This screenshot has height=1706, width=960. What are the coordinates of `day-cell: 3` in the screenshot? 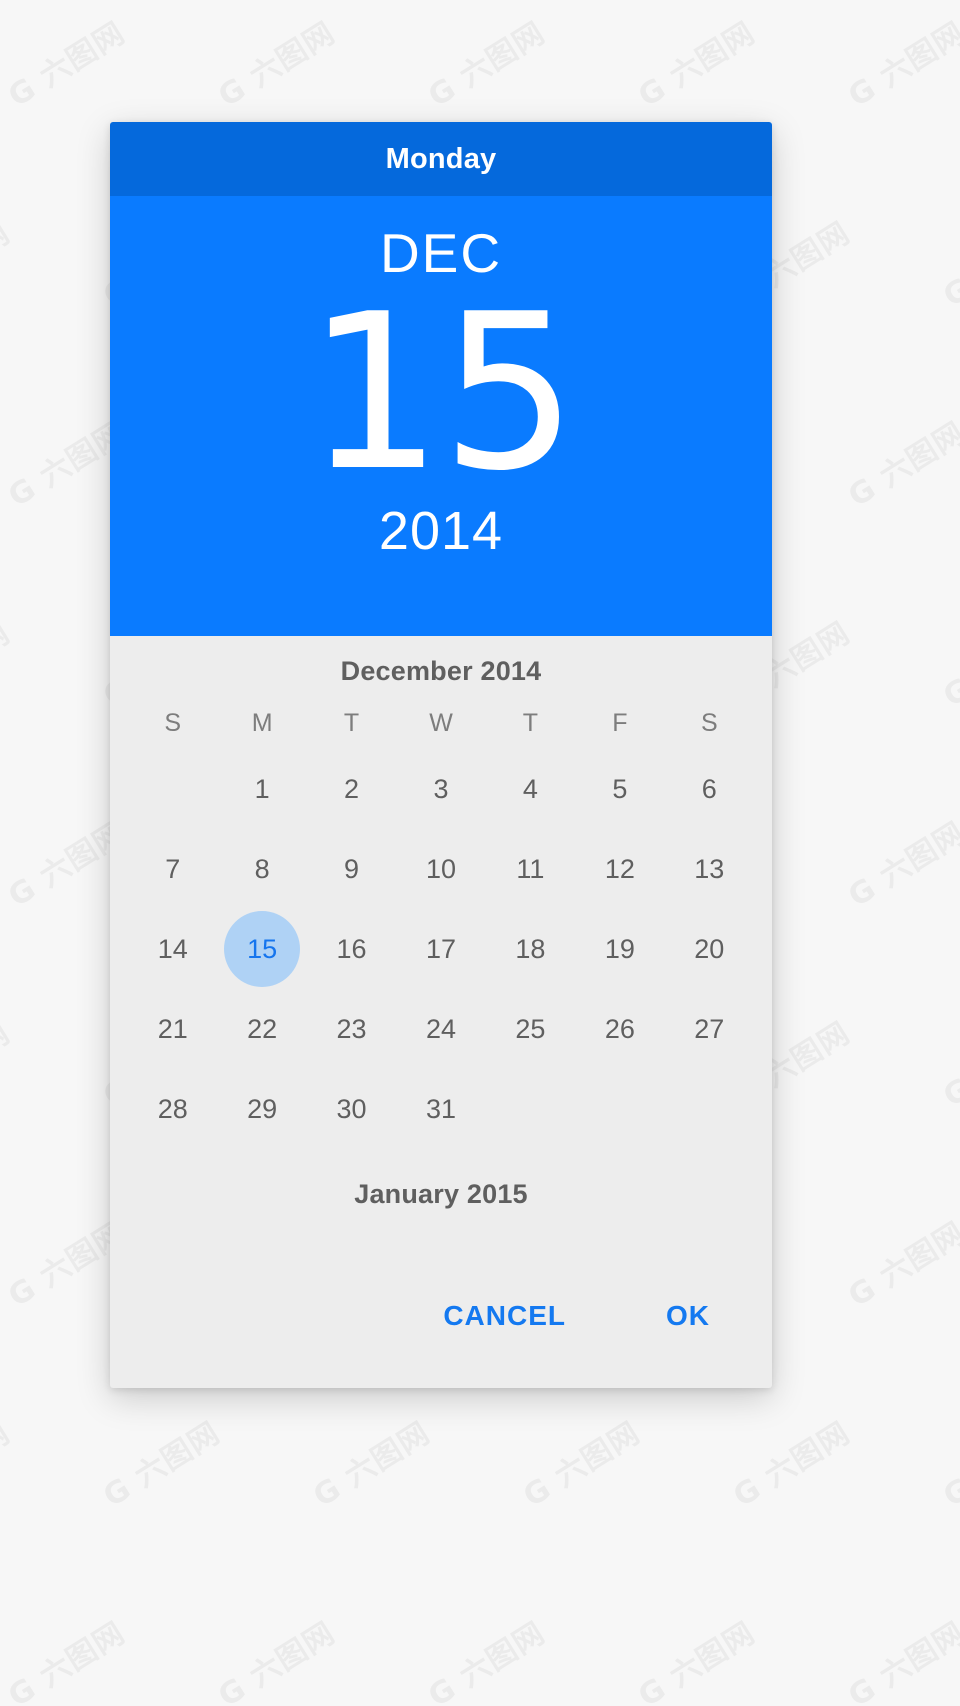 It's located at (440, 789).